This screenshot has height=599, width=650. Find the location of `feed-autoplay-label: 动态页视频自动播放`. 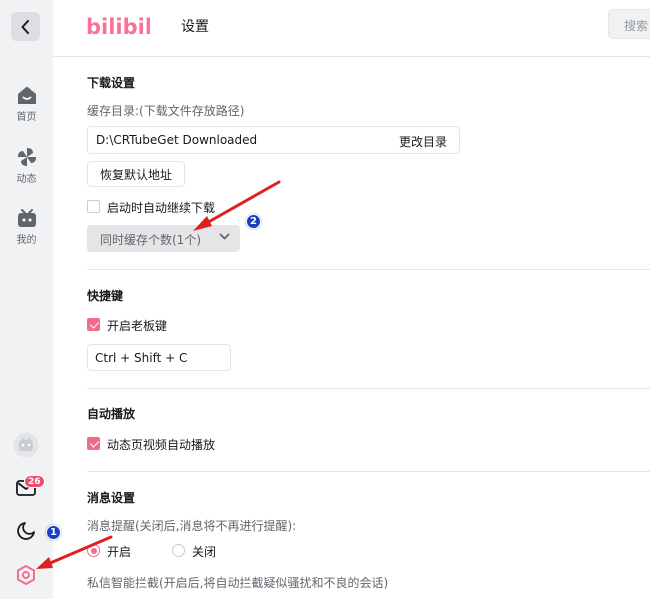

feed-autoplay-label: 动态页视频自动播放 is located at coordinates (161, 445).